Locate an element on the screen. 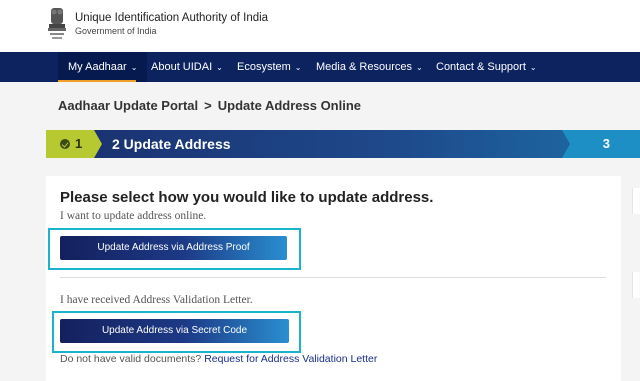 The height and width of the screenshot is (381, 640). step-2-label: 2 Update Address is located at coordinates (171, 144).